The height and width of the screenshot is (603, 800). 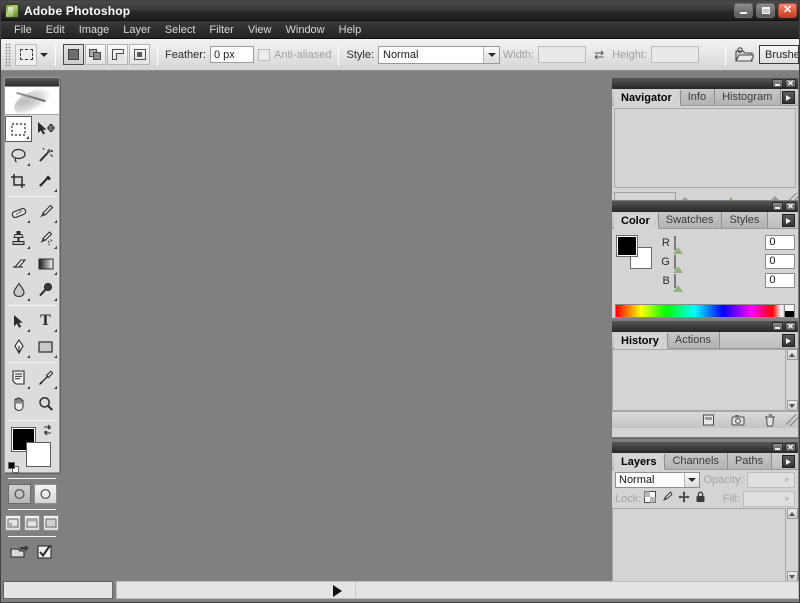 I want to click on gradient-tool, so click(x=45, y=264).